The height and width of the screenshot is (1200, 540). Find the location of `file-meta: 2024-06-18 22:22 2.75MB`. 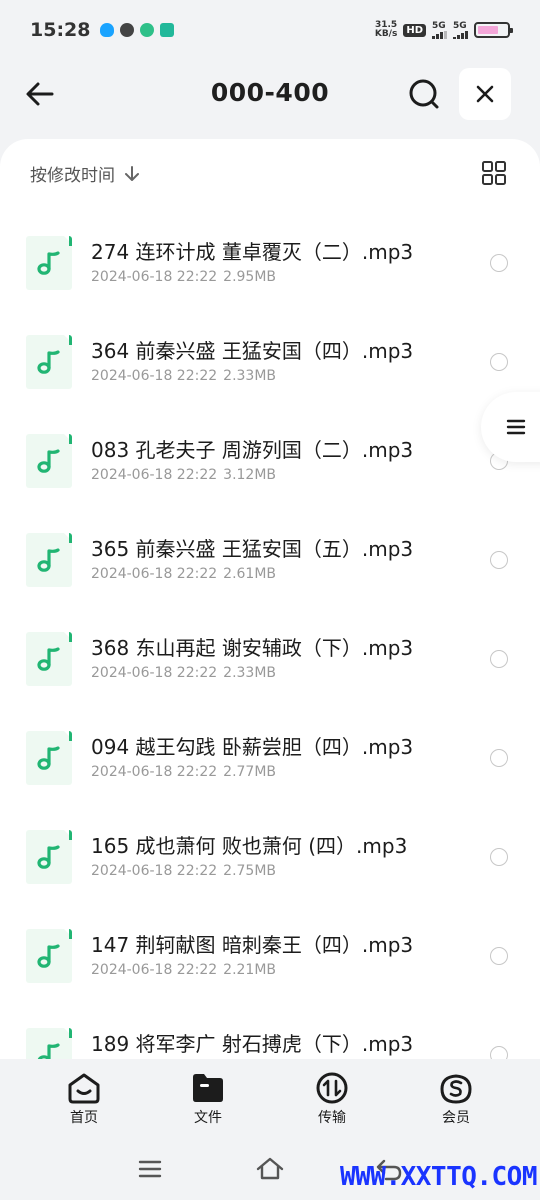

file-meta: 2024-06-18 22:22 2.75MB is located at coordinates (183, 871).